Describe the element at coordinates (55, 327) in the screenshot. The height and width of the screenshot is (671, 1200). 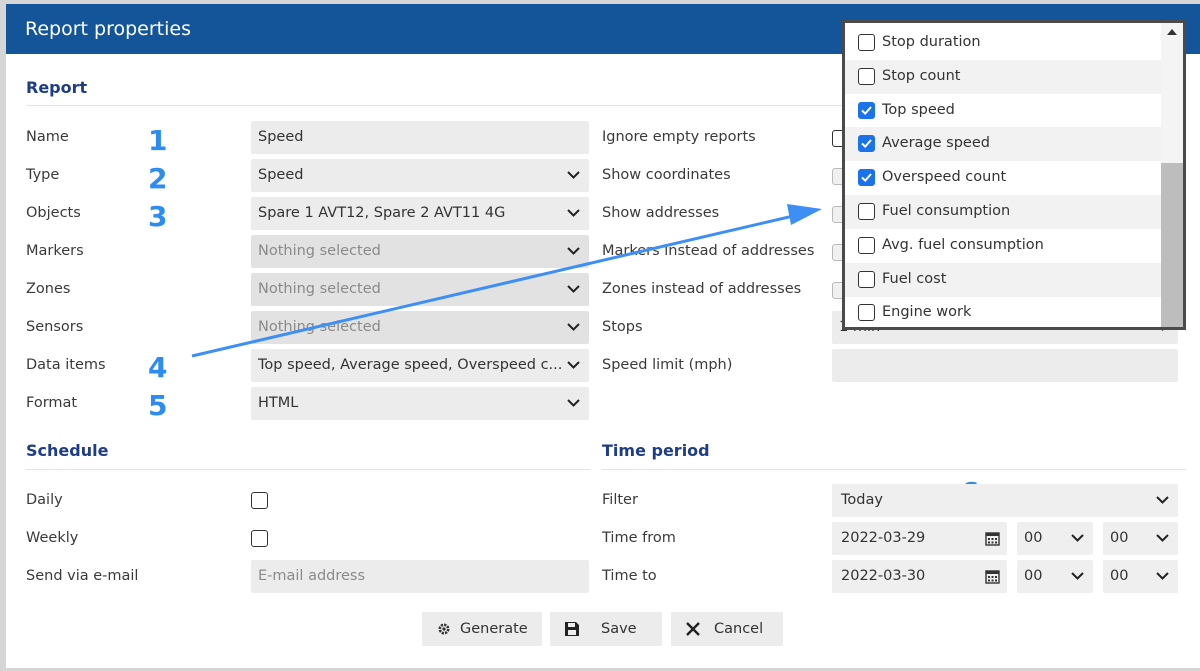
I see `sensors-label: Sensors` at that location.